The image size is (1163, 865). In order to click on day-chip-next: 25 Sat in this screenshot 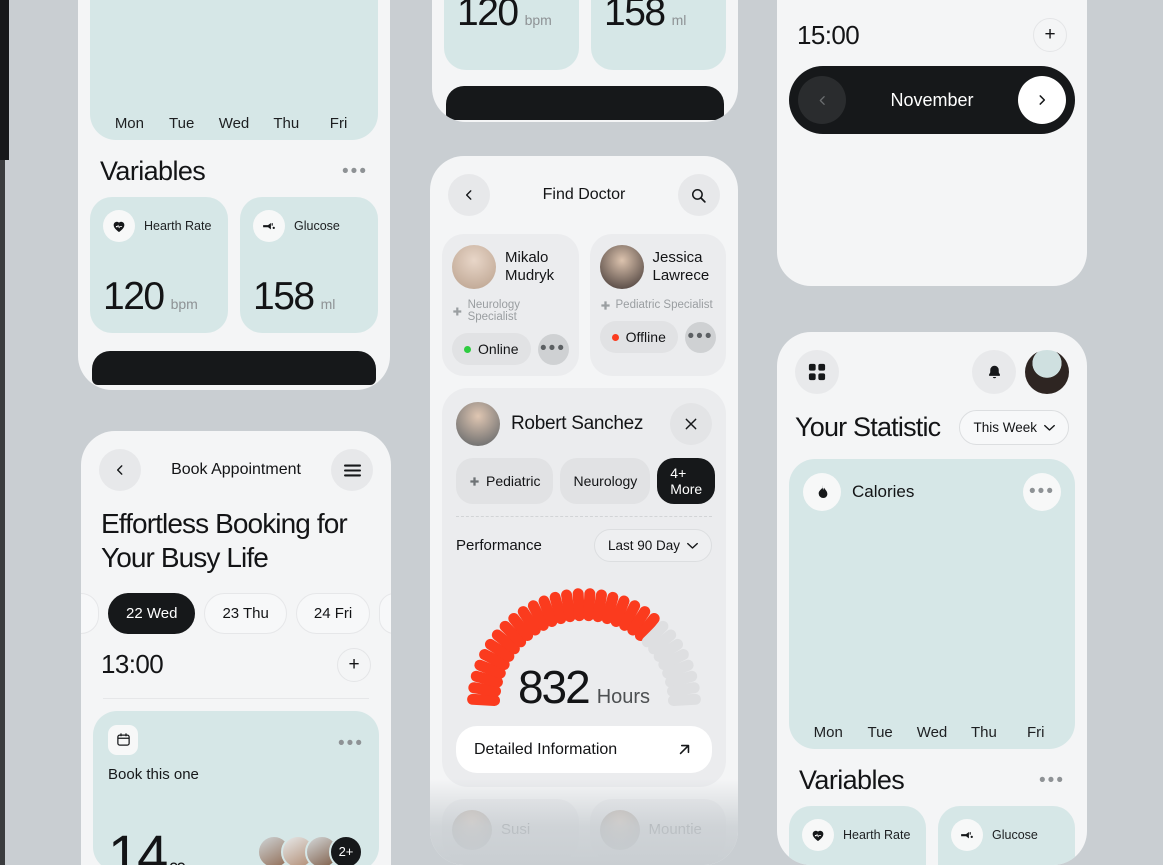, I will do `click(385, 613)`.